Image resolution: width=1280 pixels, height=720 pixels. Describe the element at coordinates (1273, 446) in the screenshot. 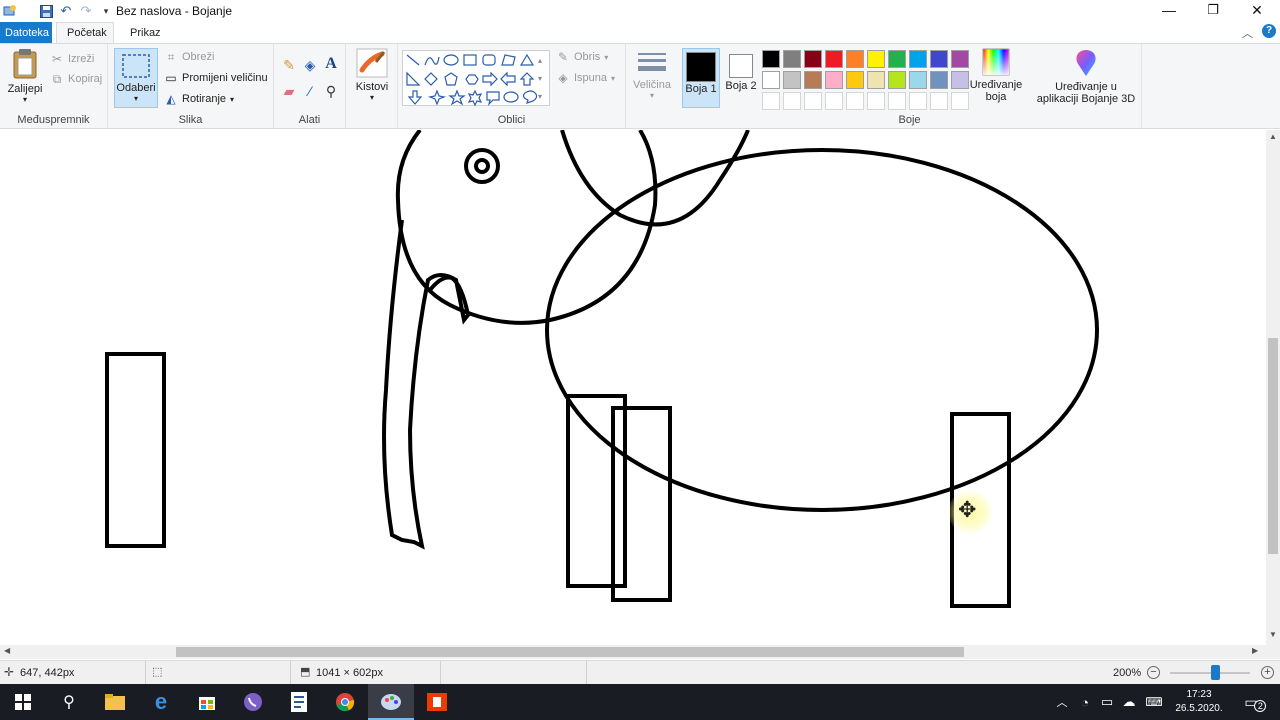

I see `vertical-scroll-thumb` at that location.